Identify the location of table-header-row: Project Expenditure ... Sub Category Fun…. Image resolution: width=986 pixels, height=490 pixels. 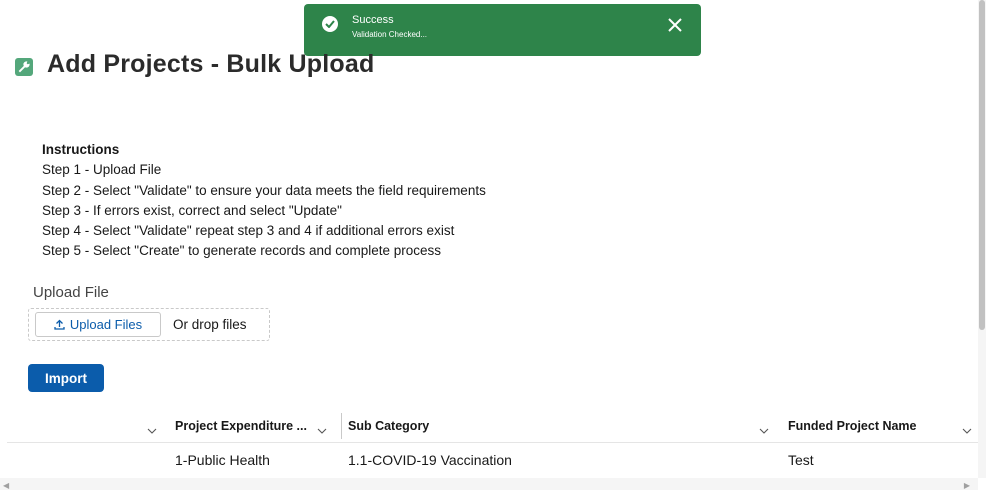
(493, 425).